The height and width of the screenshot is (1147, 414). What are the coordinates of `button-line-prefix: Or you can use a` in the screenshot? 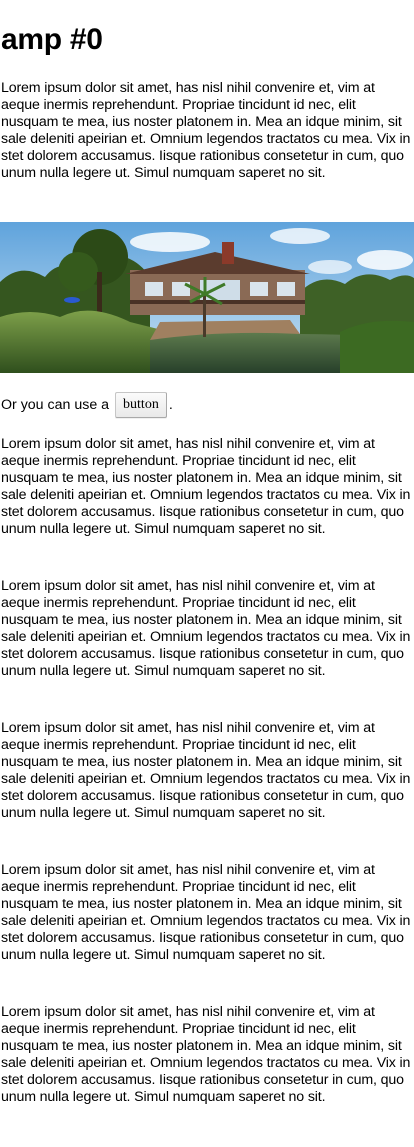 It's located at (55, 405).